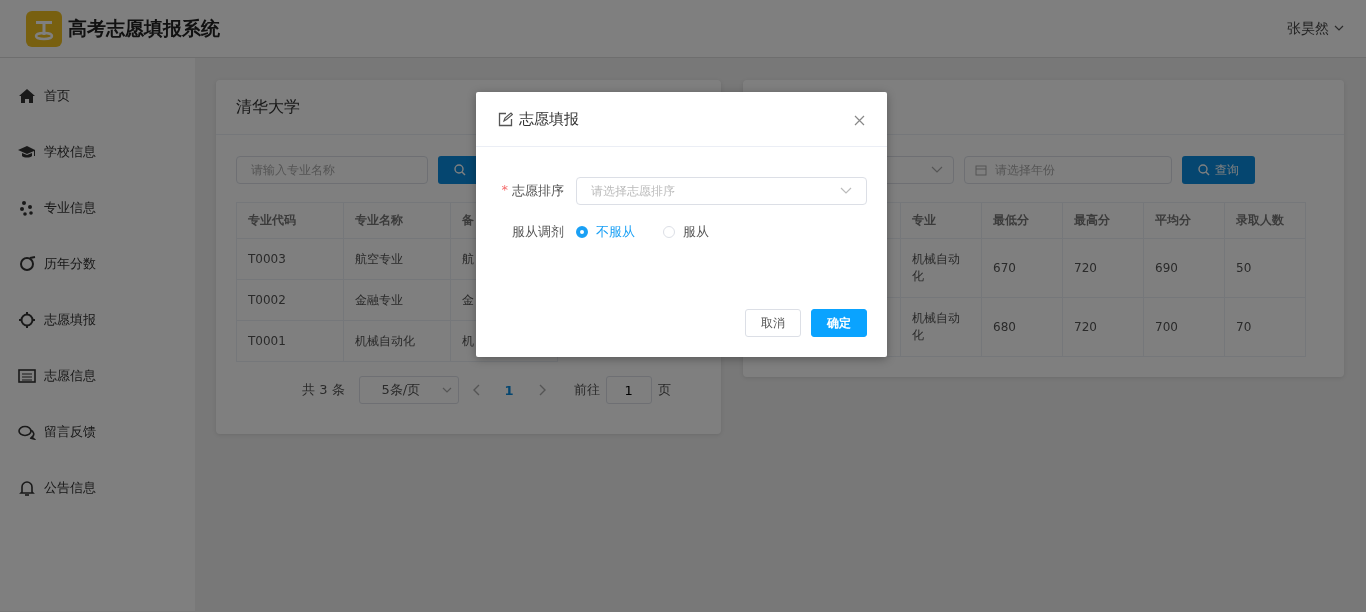  What do you see at coordinates (144, 28) in the screenshot?
I see `app-title: 高考志愿填报系统` at bounding box center [144, 28].